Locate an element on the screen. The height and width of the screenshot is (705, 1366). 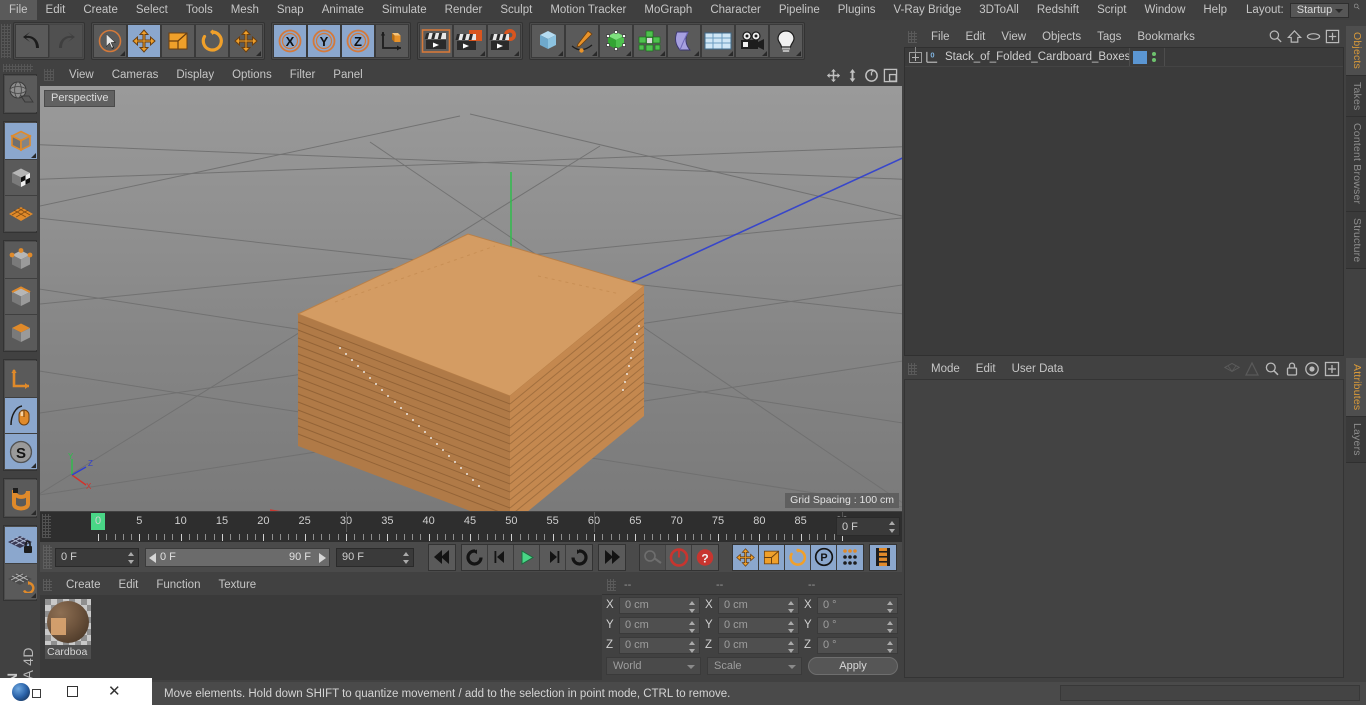
object-menu-objects: Objects is located at coordinates (1061, 37).